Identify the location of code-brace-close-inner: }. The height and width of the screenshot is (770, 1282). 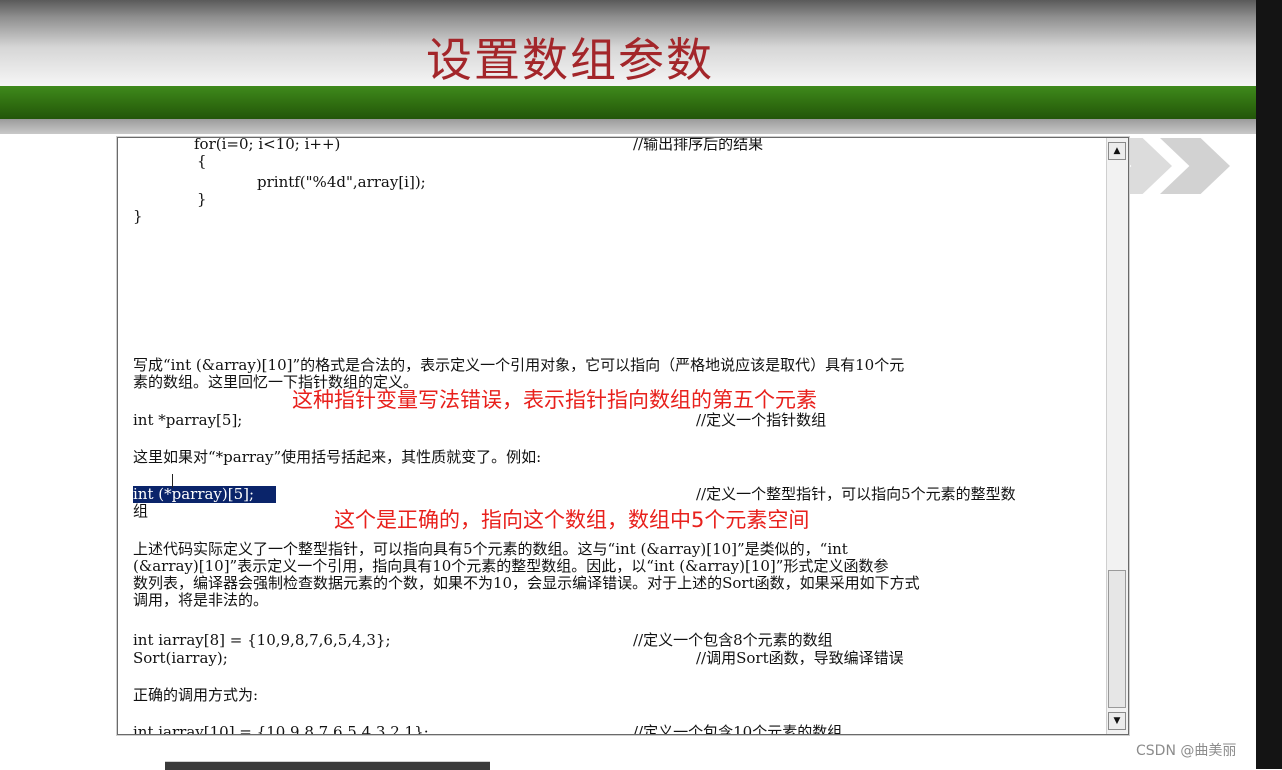
(202, 199).